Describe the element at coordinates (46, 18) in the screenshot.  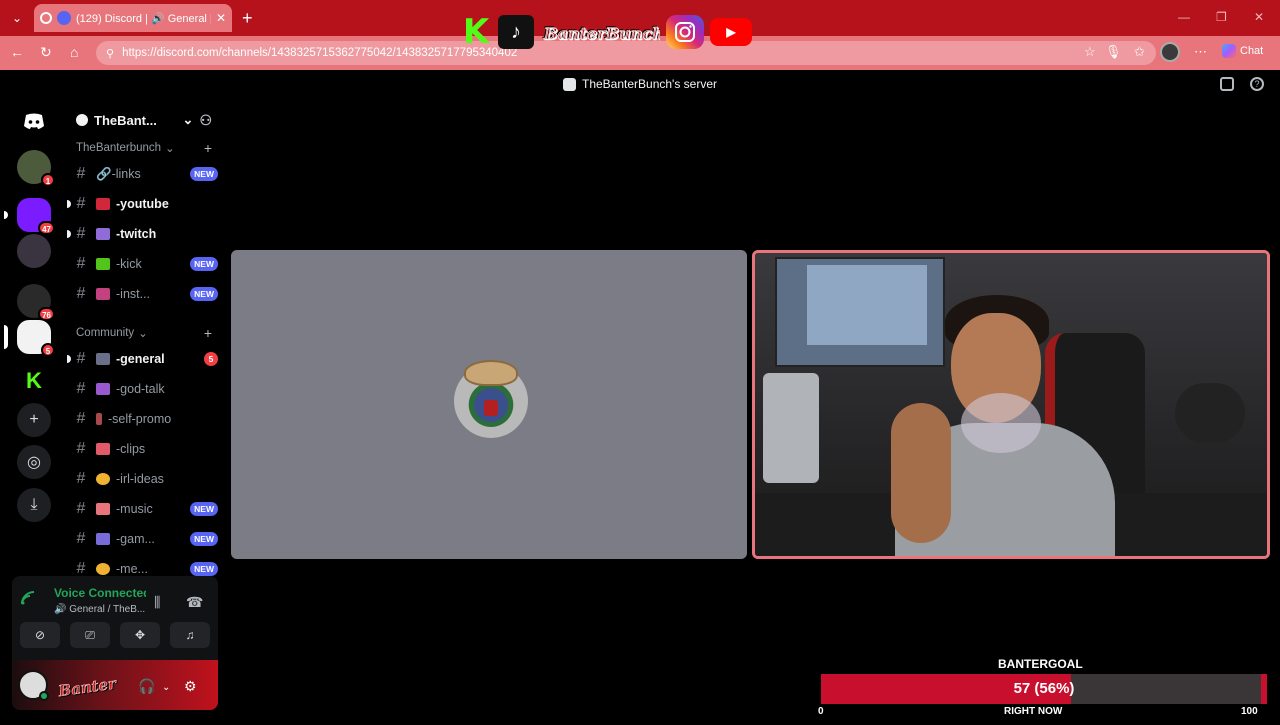
I see `tab-audio-icon` at that location.